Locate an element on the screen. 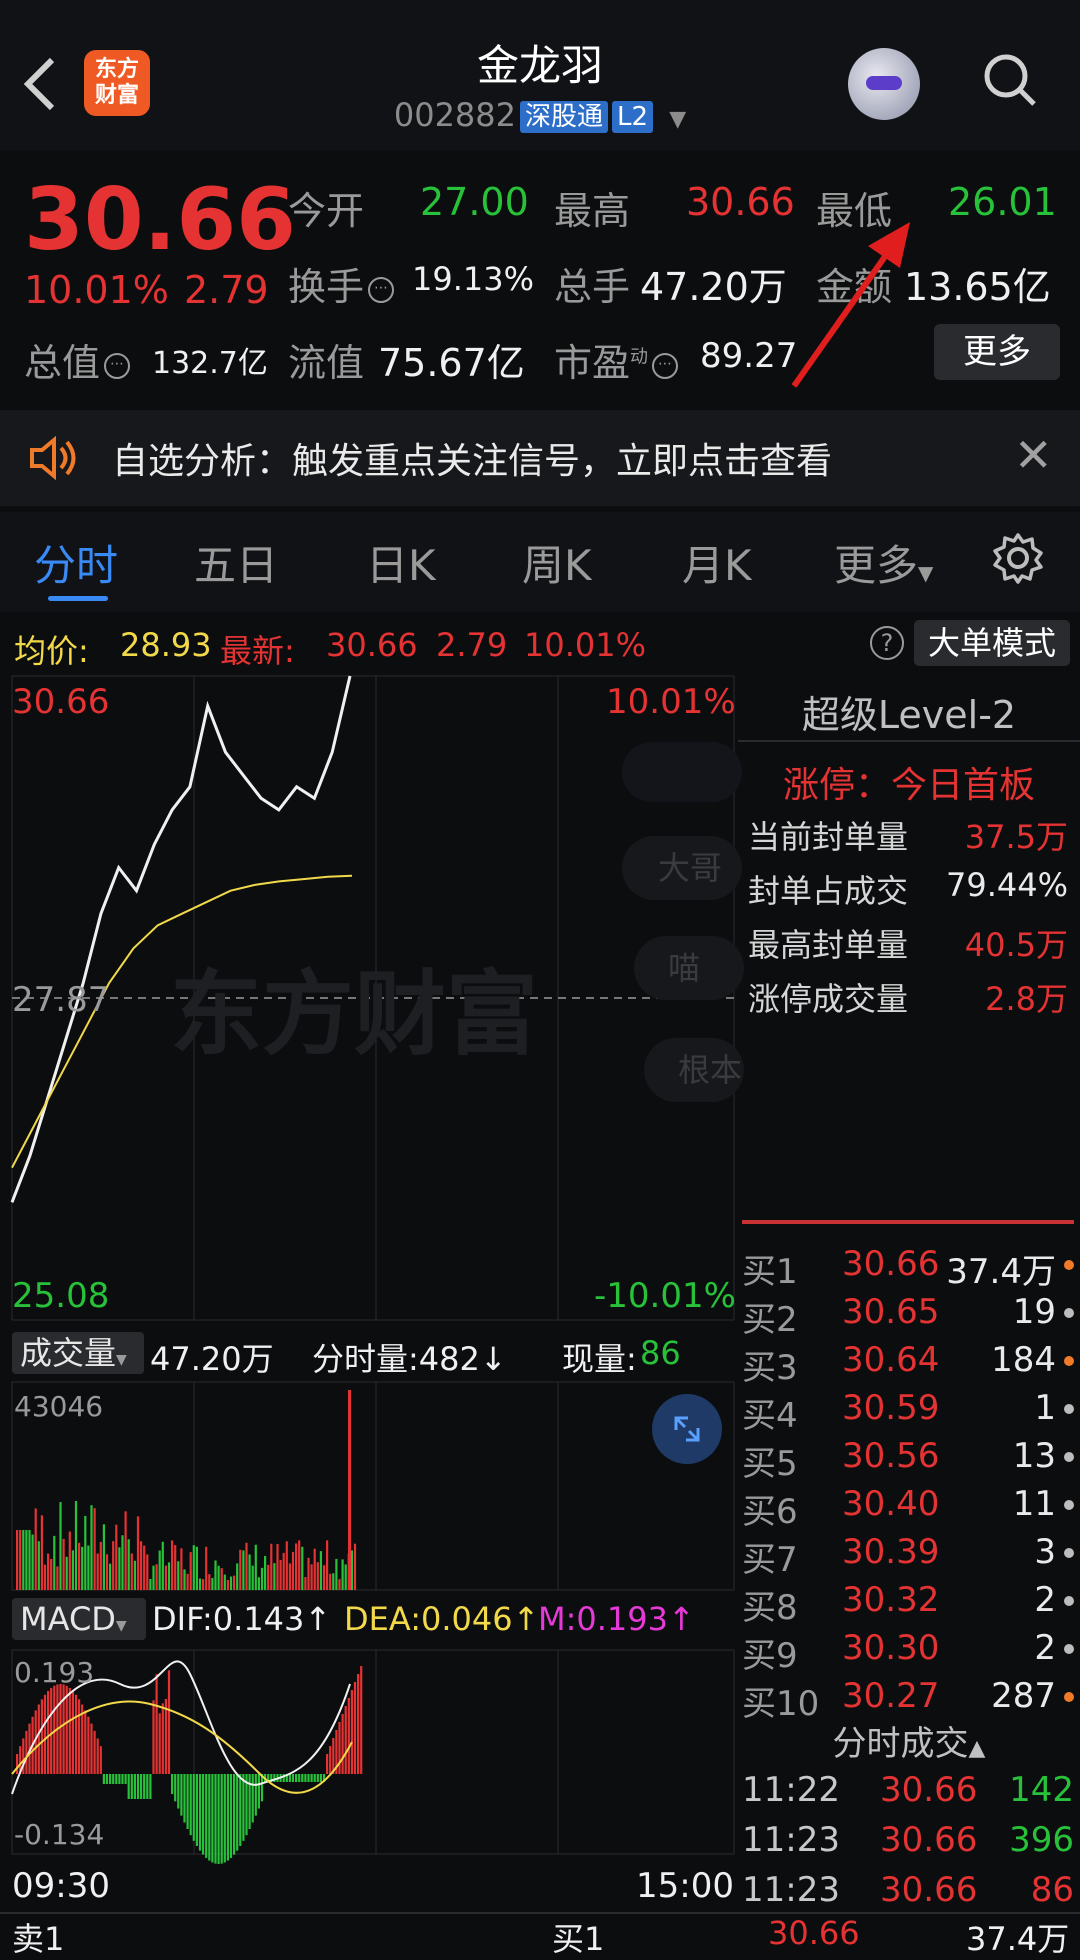  chip-miao: 喵 is located at coordinates (689, 968).